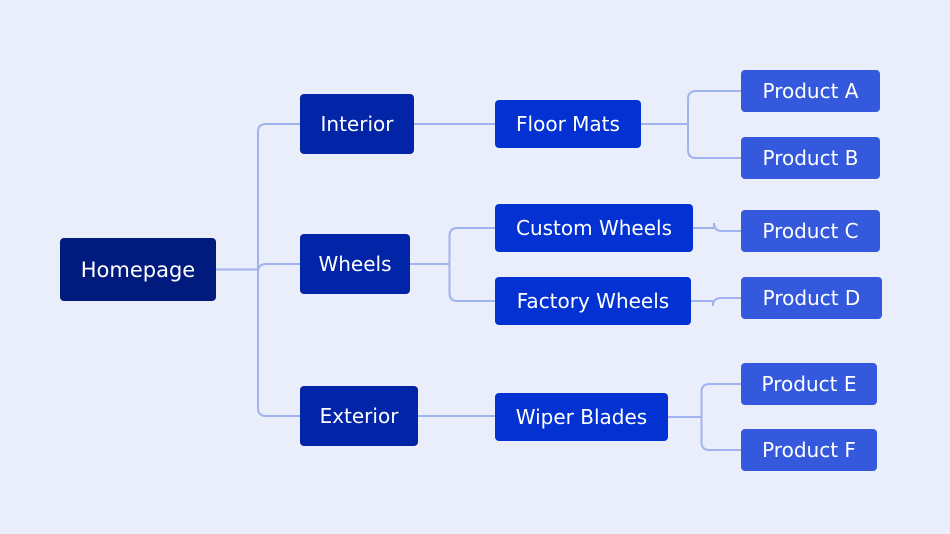  What do you see at coordinates (357, 124) in the screenshot?
I see `node-interior: Interior` at bounding box center [357, 124].